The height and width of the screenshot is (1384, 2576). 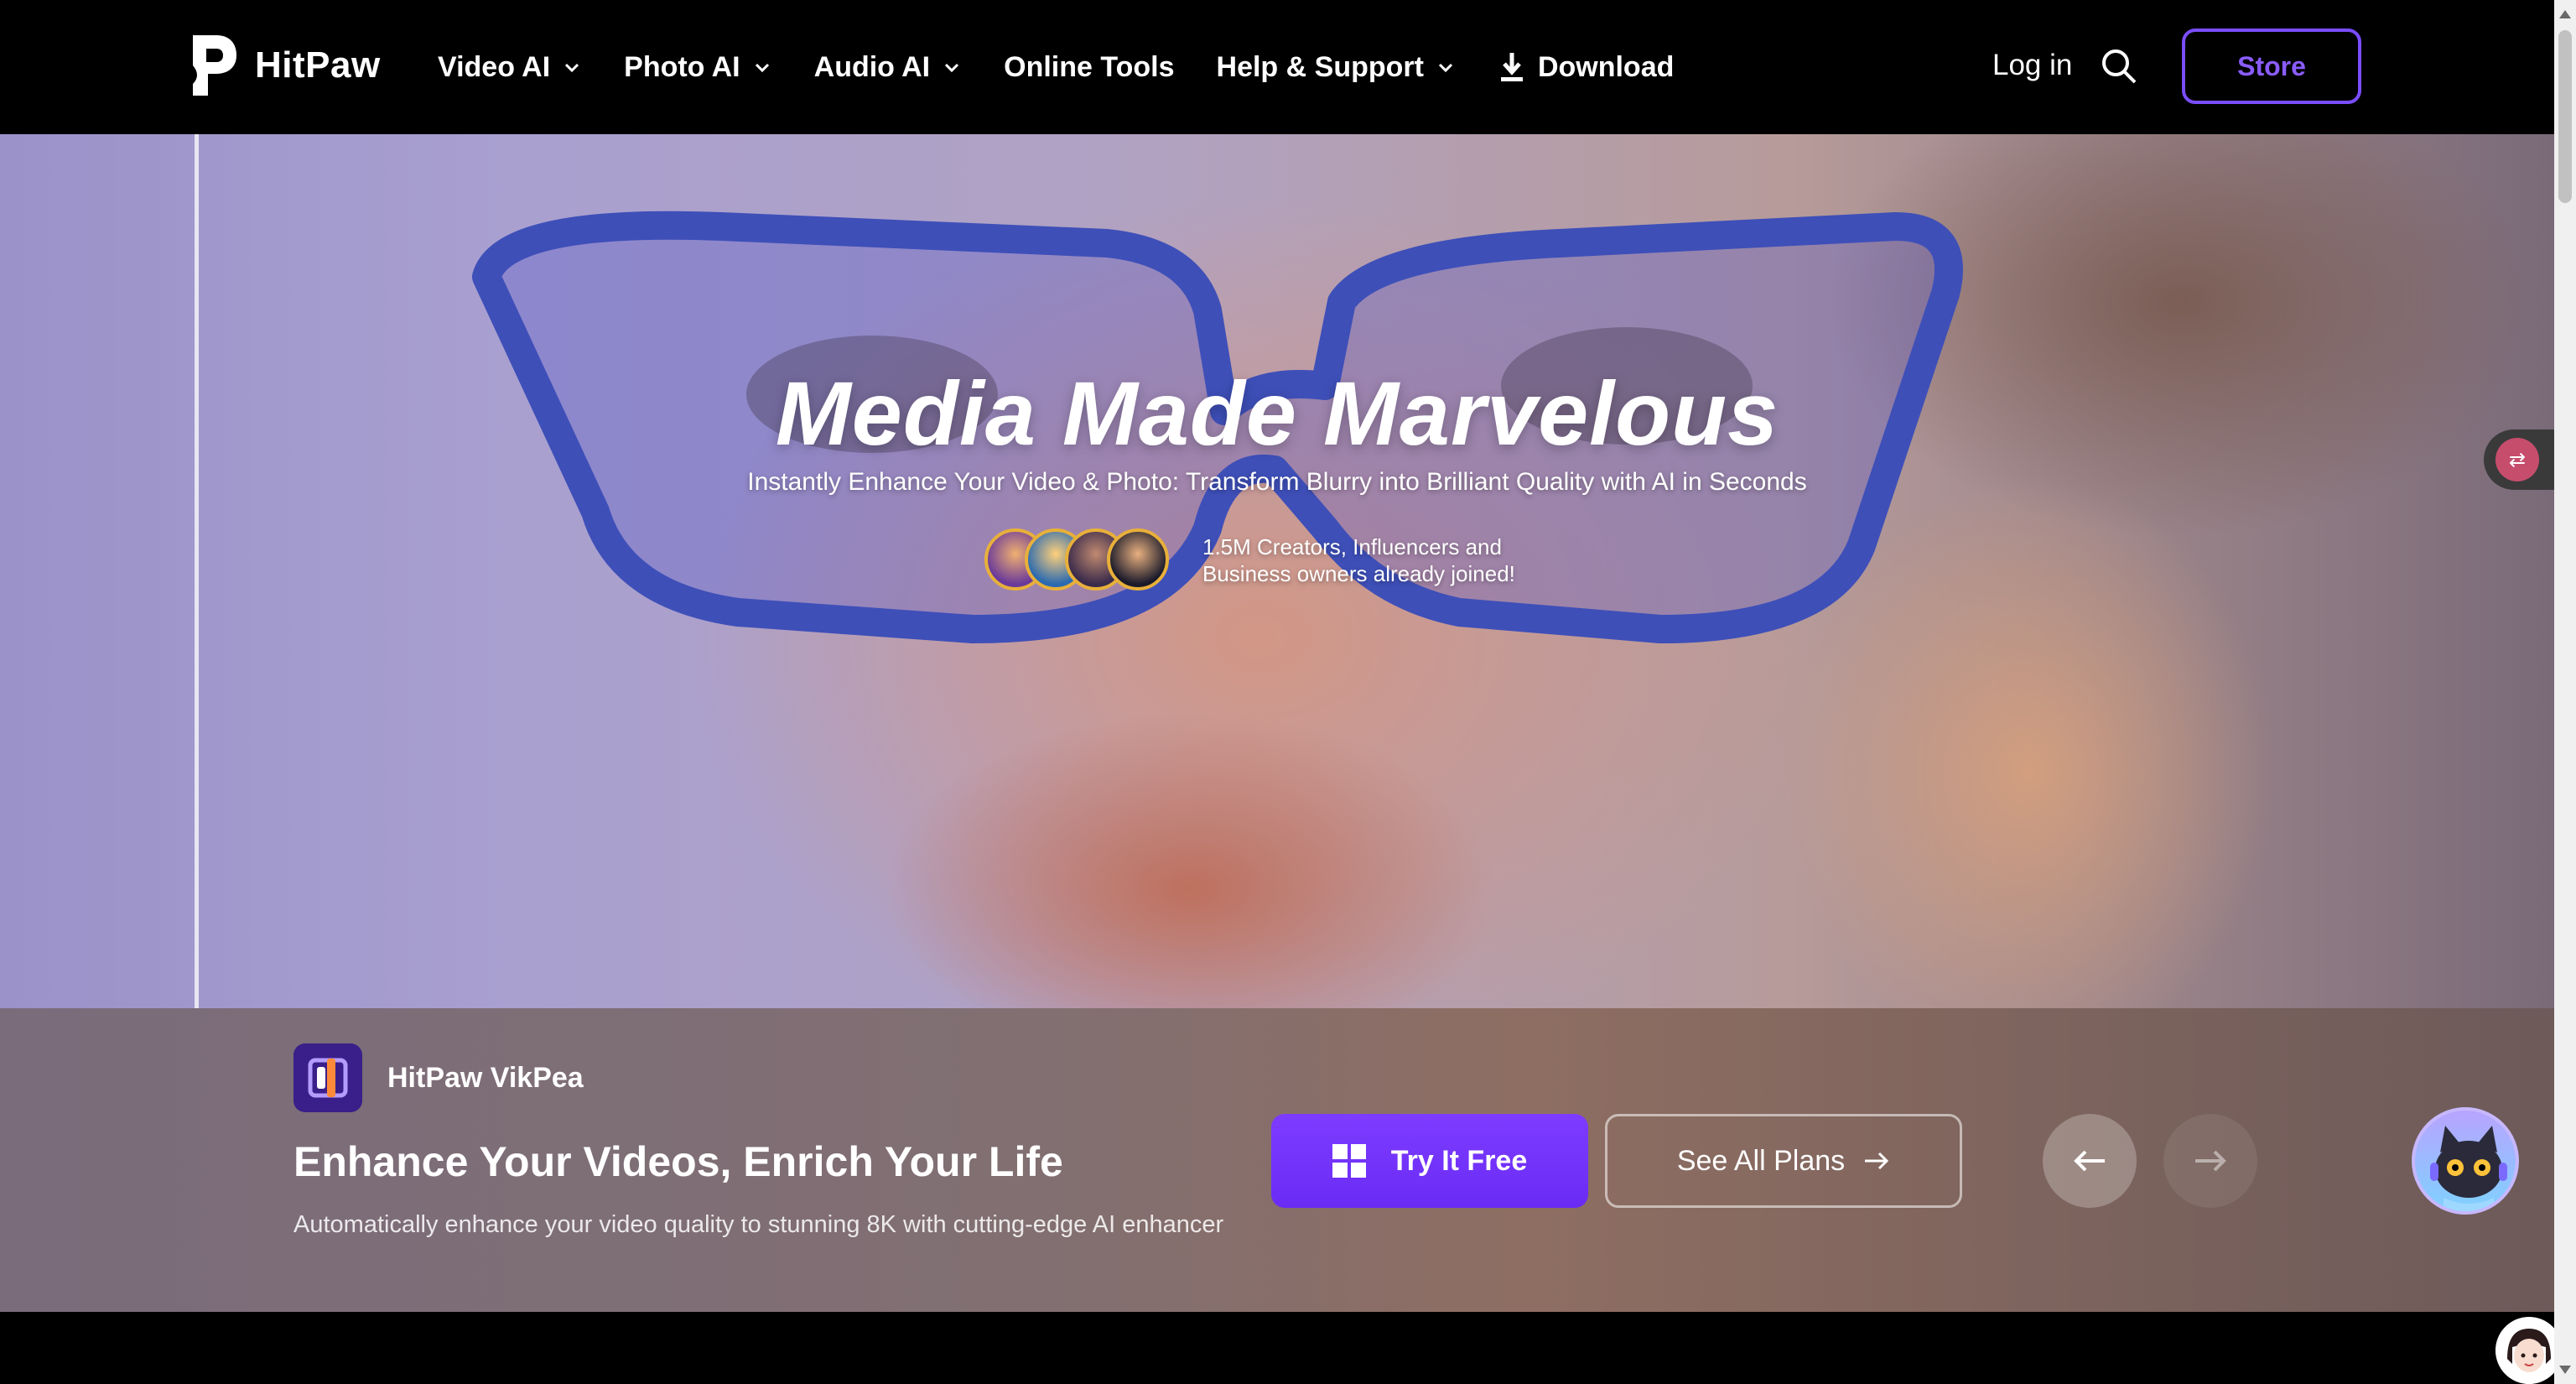 I want to click on nav-photo-ai: Photo AI, so click(x=698, y=67).